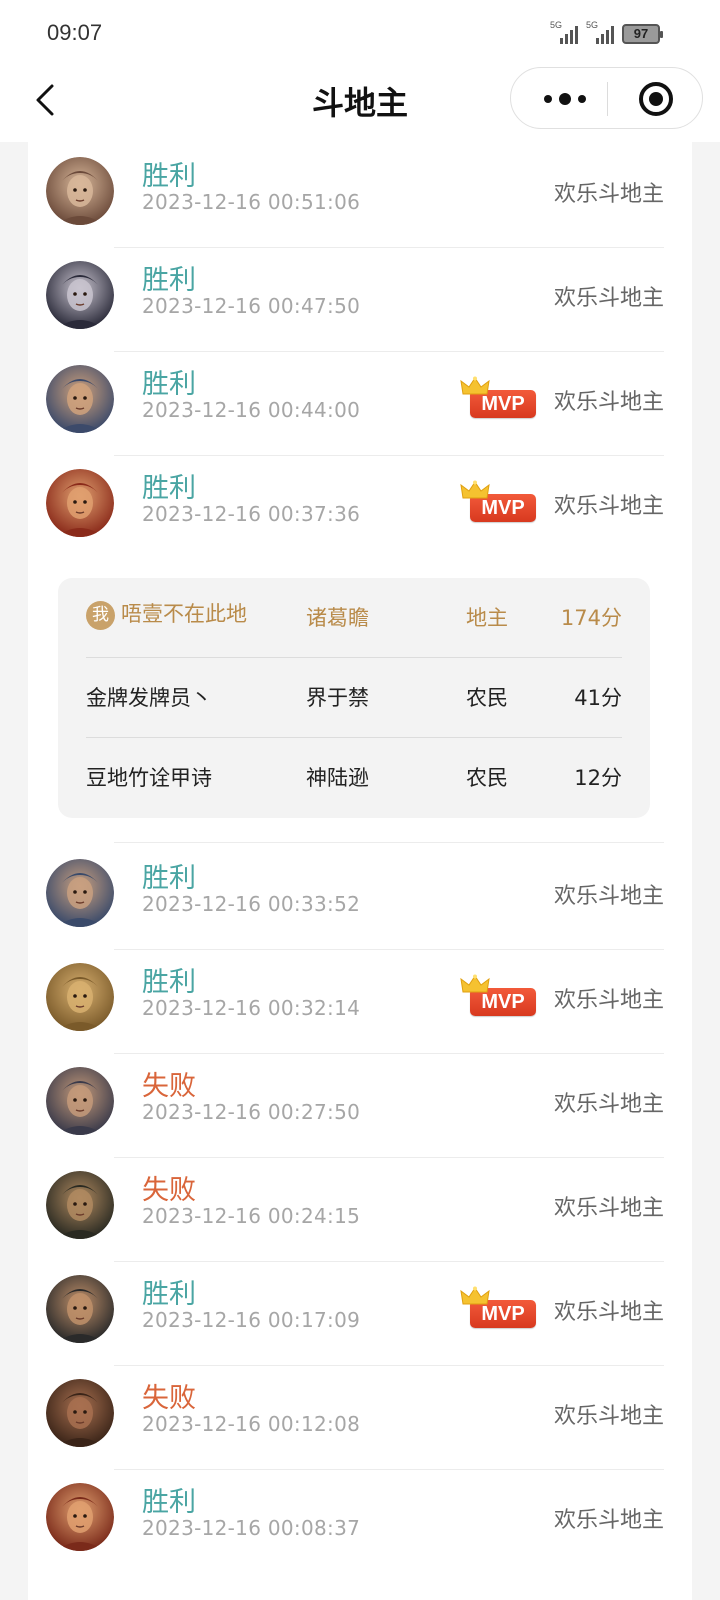 The image size is (720, 1600). I want to click on record-row: 胜利 2023-12-16 00:37:36 MVP 欢乐斗地主, so click(360, 507).